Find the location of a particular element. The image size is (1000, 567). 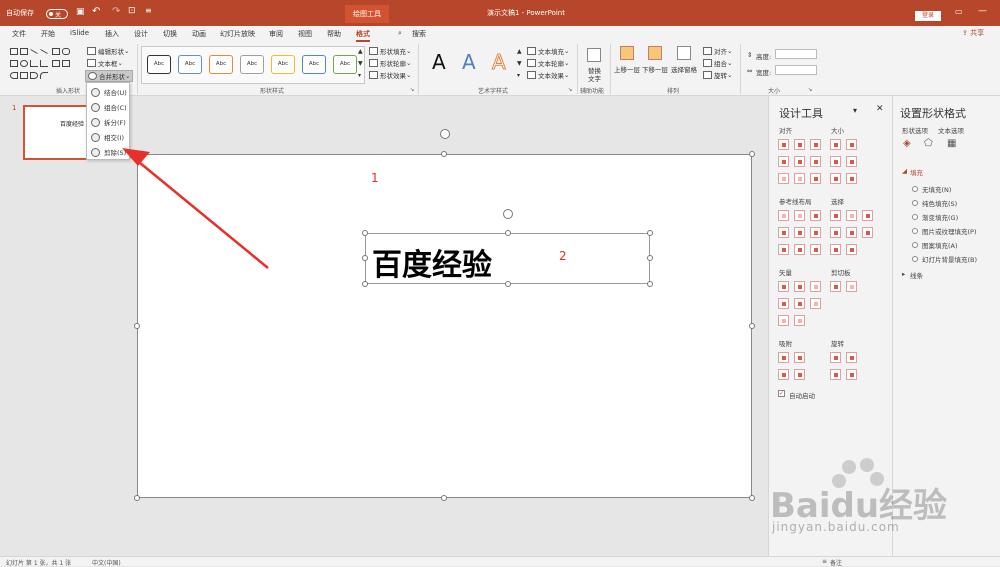

wordart-blue: A is located at coordinates (469, 62).